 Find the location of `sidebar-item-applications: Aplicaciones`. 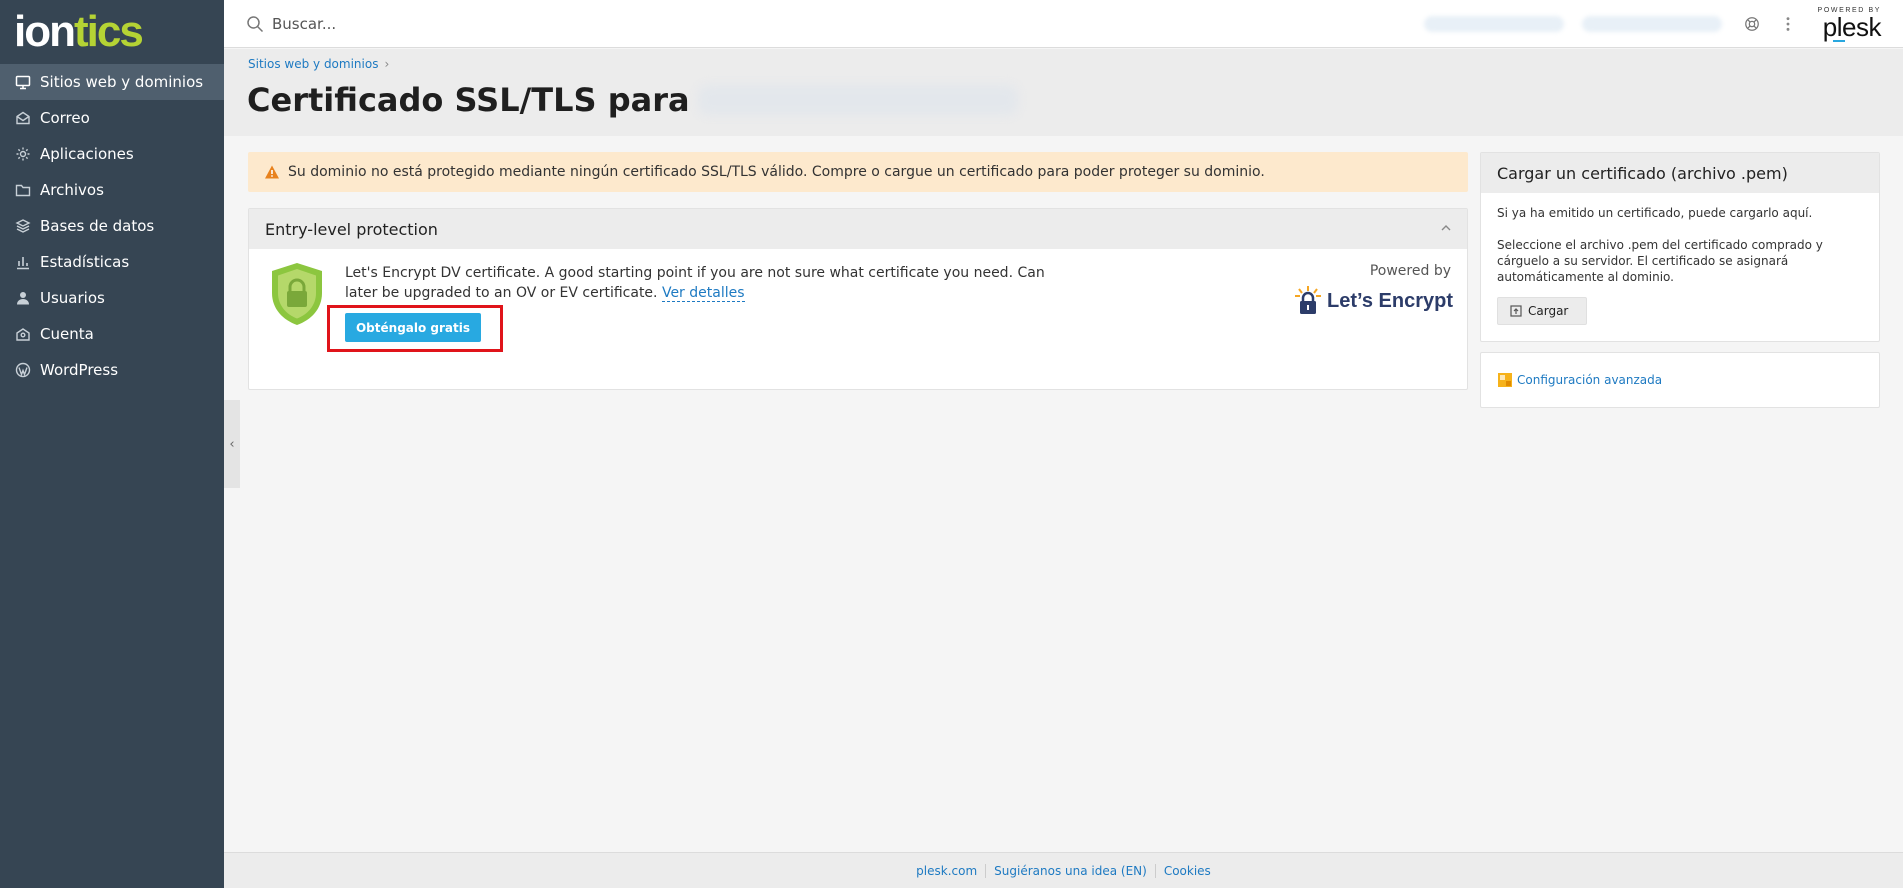

sidebar-item-applications: Aplicaciones is located at coordinates (112, 154).